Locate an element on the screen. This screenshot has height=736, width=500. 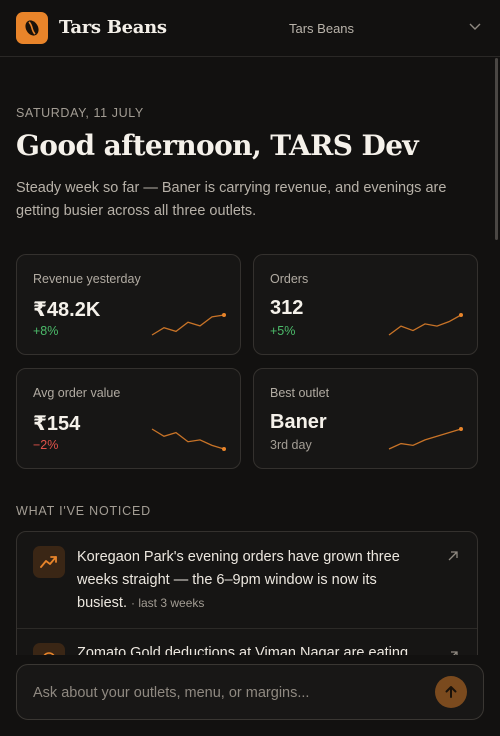
coffee-bean-icon is located at coordinates (32, 28).